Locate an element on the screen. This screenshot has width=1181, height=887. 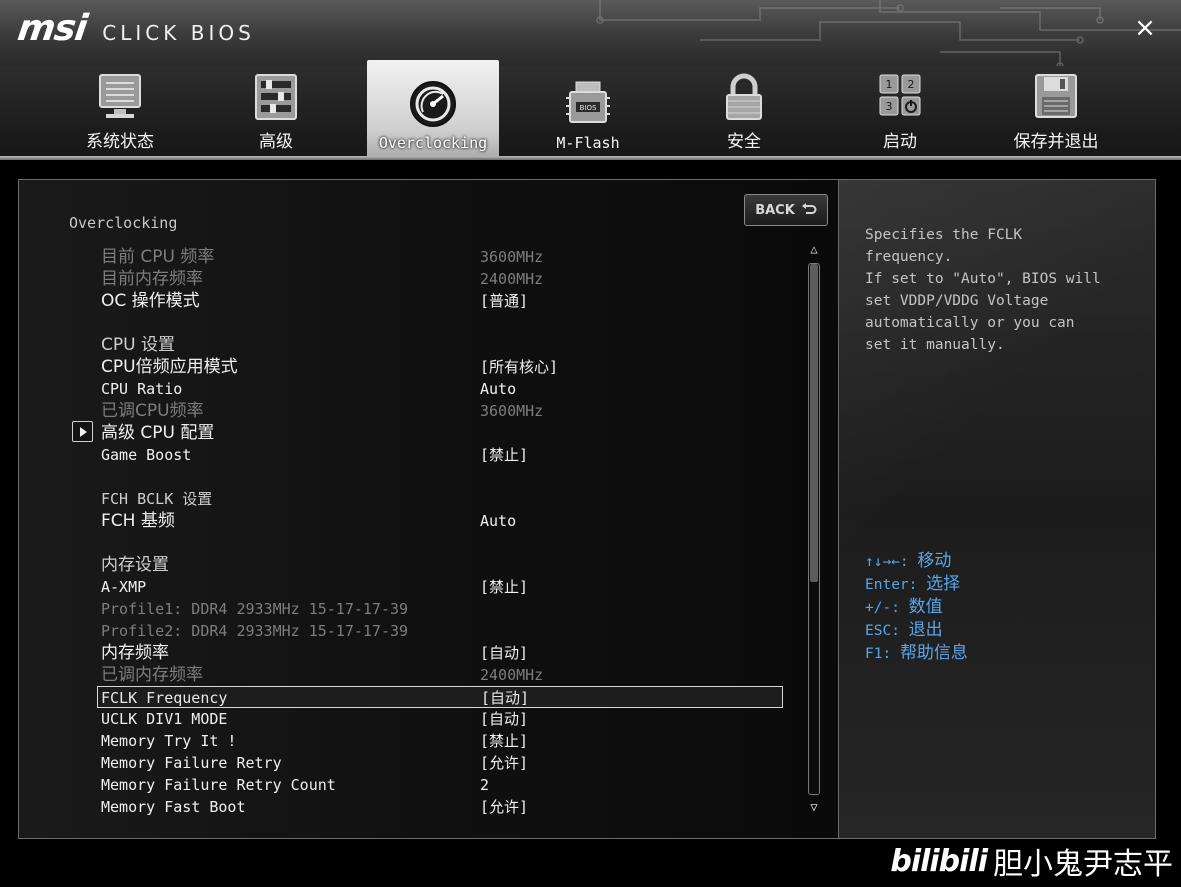
setting-row: Memory Failure Retry Count 2 is located at coordinates (441, 785).